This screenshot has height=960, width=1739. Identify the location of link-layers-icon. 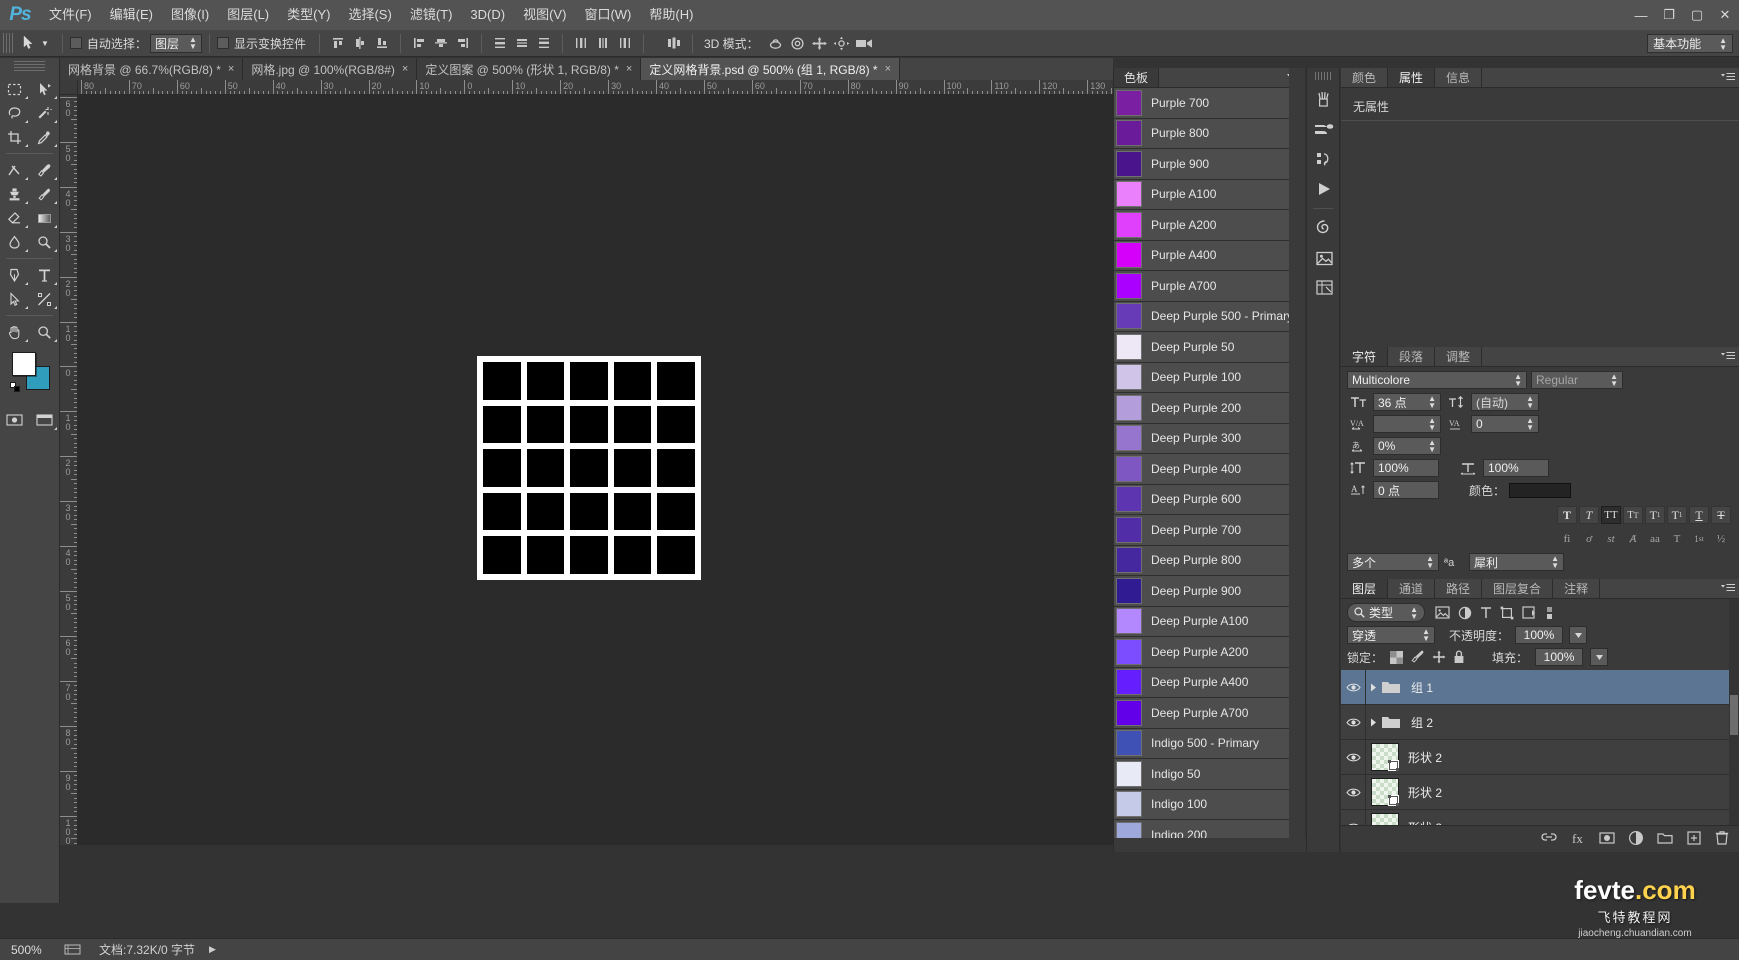
(1549, 838).